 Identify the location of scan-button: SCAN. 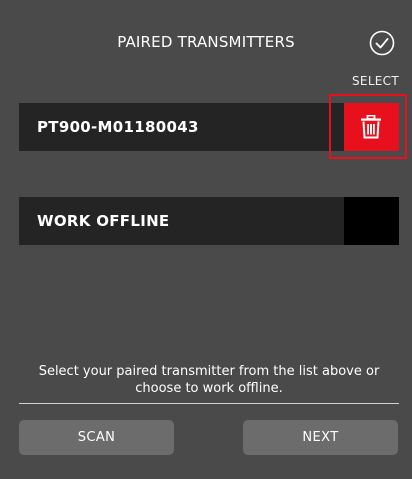
(96, 437).